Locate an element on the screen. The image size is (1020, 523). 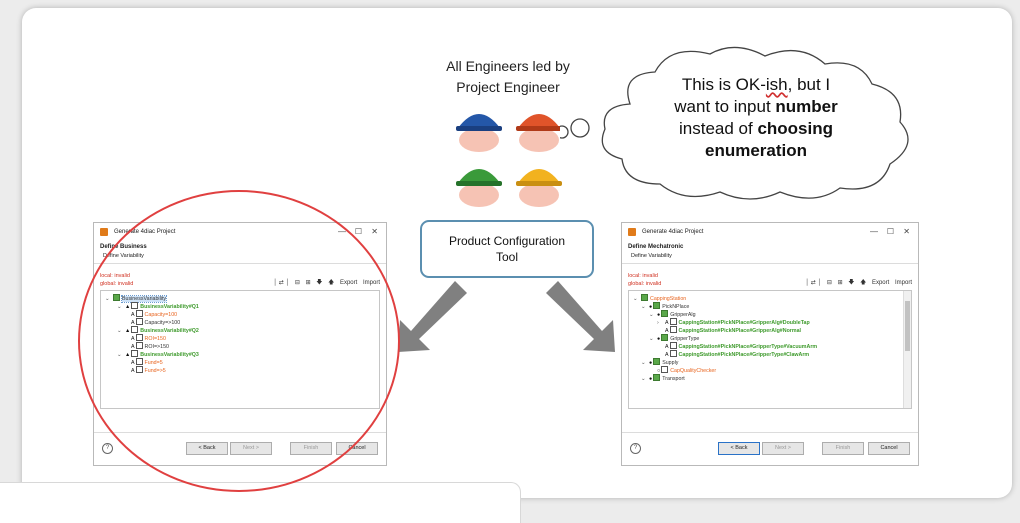
engineer-yellow-icon is located at coordinates (539, 188).